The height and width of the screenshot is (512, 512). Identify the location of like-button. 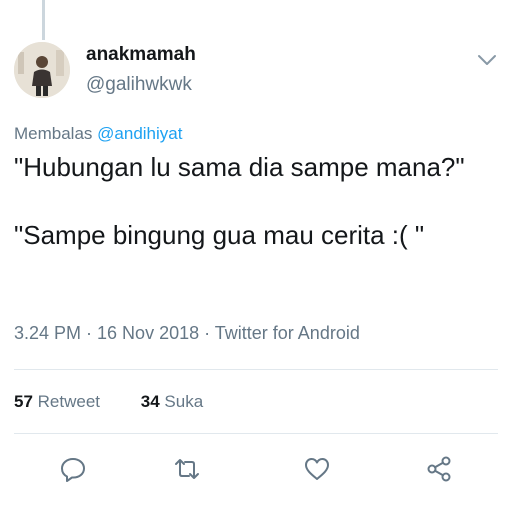
(317, 469).